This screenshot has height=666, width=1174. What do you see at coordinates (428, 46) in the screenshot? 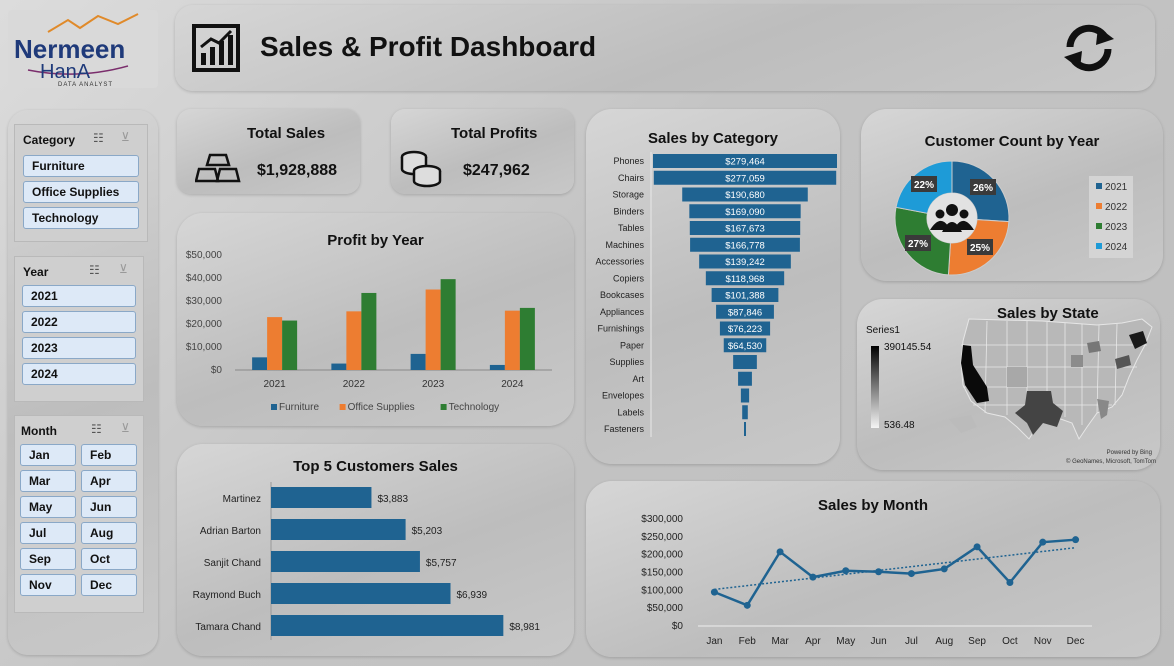
I see `page-title: Sales & Profit Dashboard` at bounding box center [428, 46].